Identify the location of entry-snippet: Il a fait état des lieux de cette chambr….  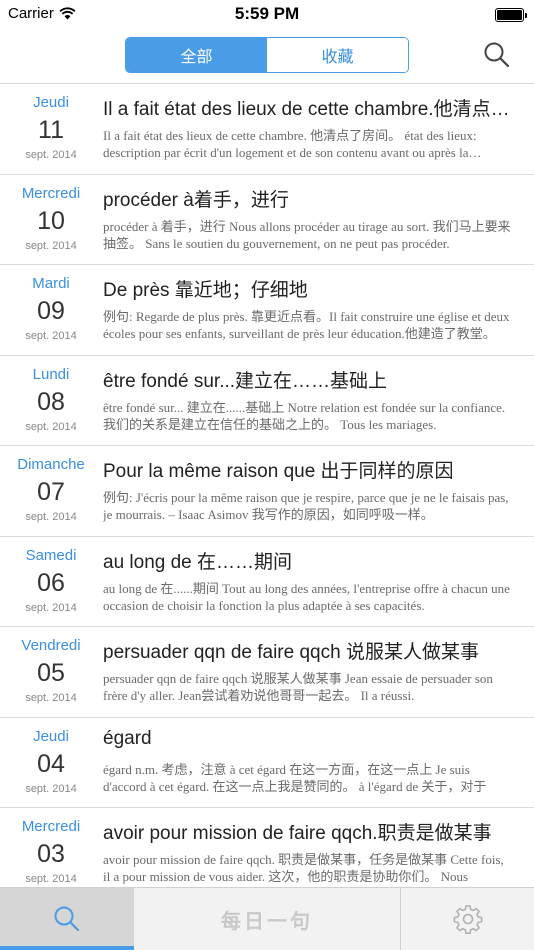
(290, 145).